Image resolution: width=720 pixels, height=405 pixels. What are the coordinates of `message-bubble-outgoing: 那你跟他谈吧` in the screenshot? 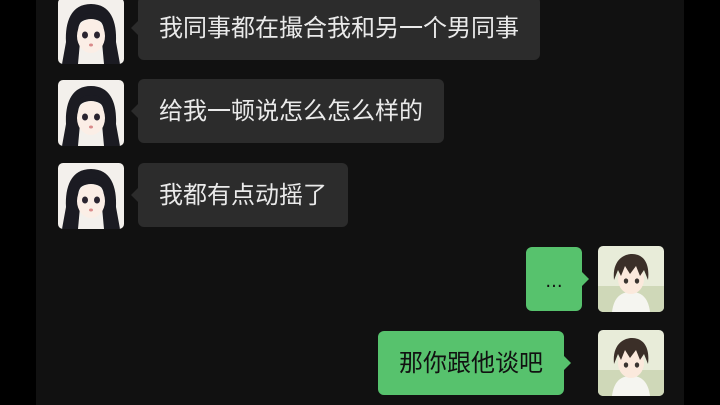 It's located at (474, 363).